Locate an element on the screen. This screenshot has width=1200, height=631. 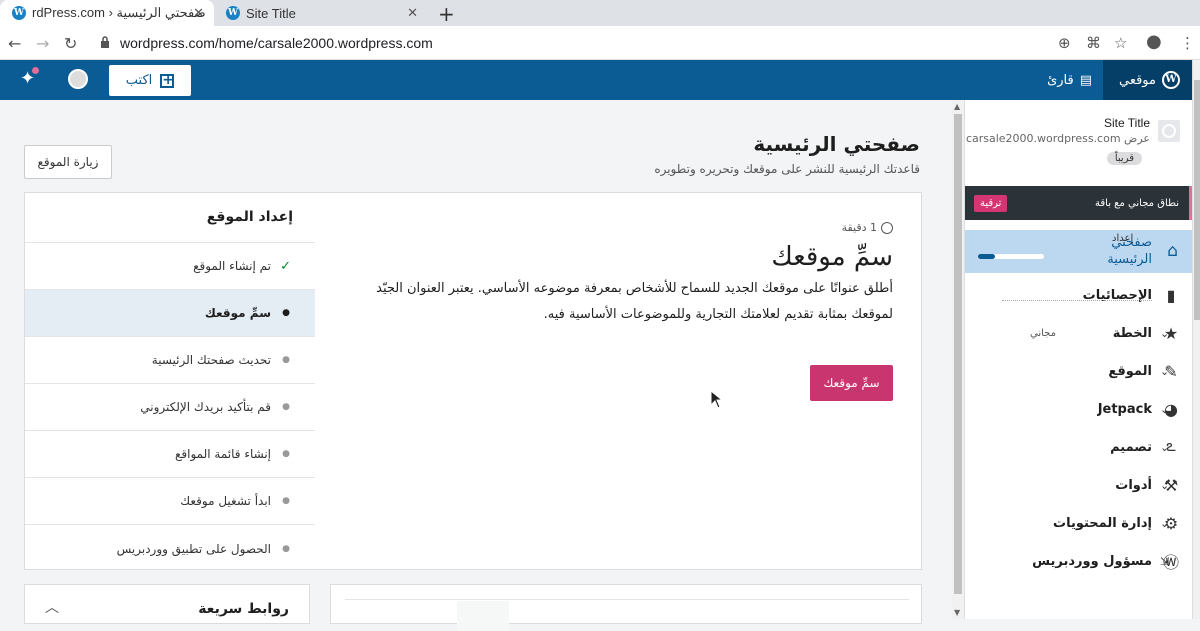
plan-badge: مجاني is located at coordinates (1043, 333).